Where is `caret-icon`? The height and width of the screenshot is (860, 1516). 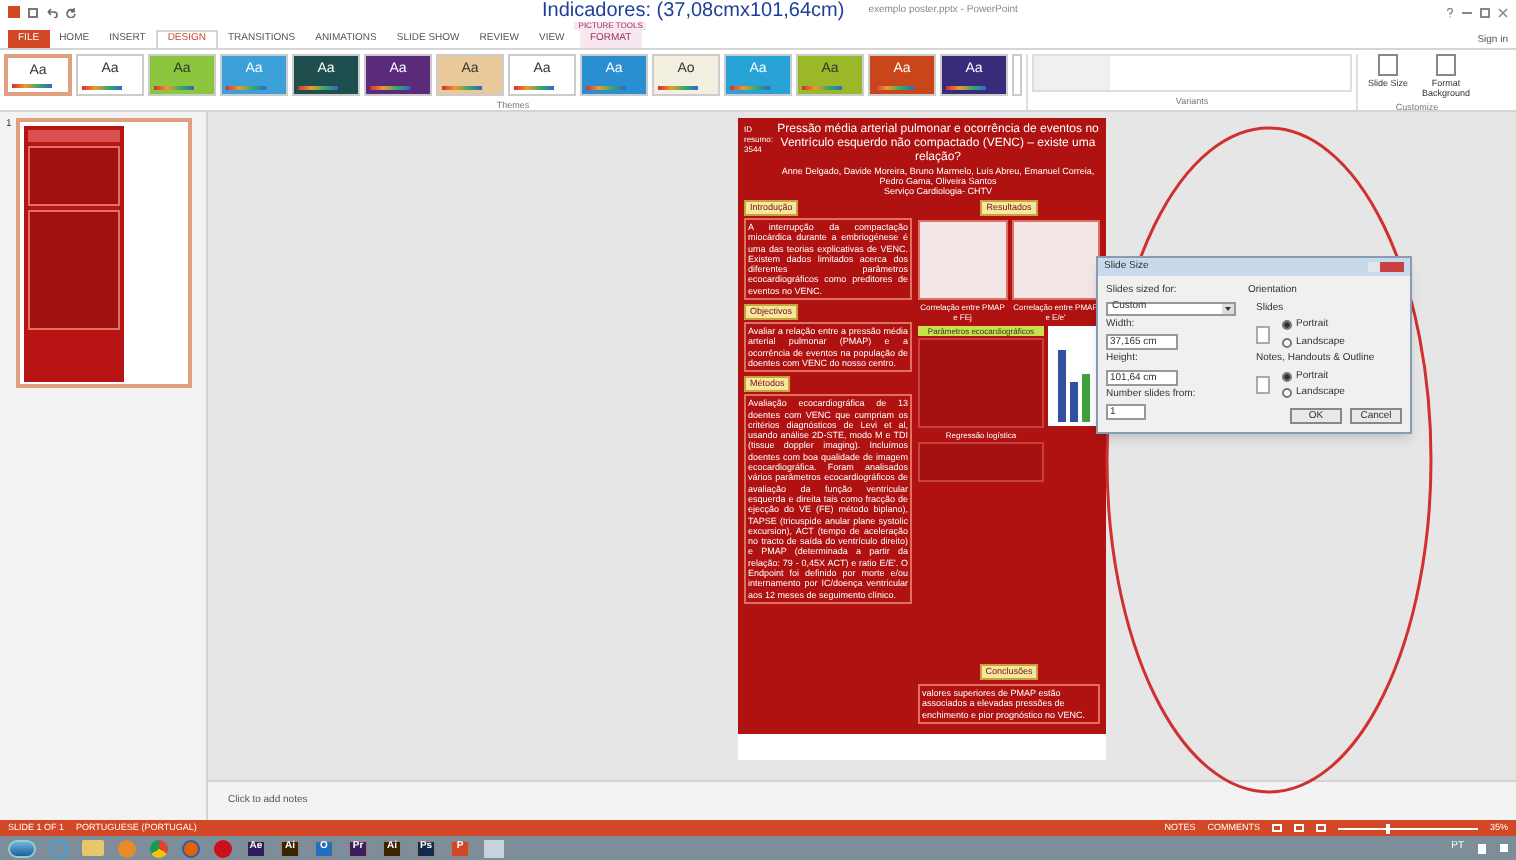
caret-icon is located at coordinates (1228, 308).